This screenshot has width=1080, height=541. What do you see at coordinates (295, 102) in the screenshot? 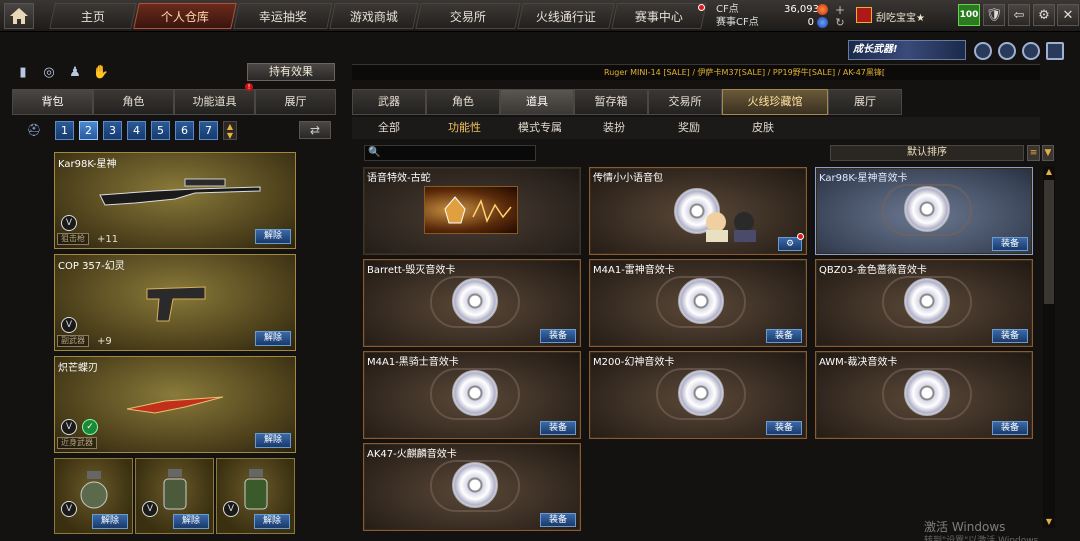
I see `left-tab-showroom: 展厅` at bounding box center [295, 102].